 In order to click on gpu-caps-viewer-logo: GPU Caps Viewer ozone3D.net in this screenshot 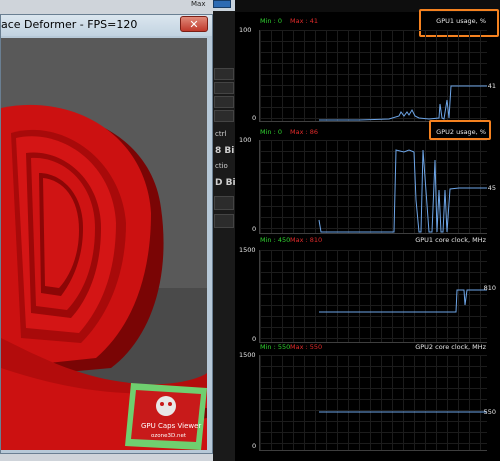, I will do `click(166, 416)`.